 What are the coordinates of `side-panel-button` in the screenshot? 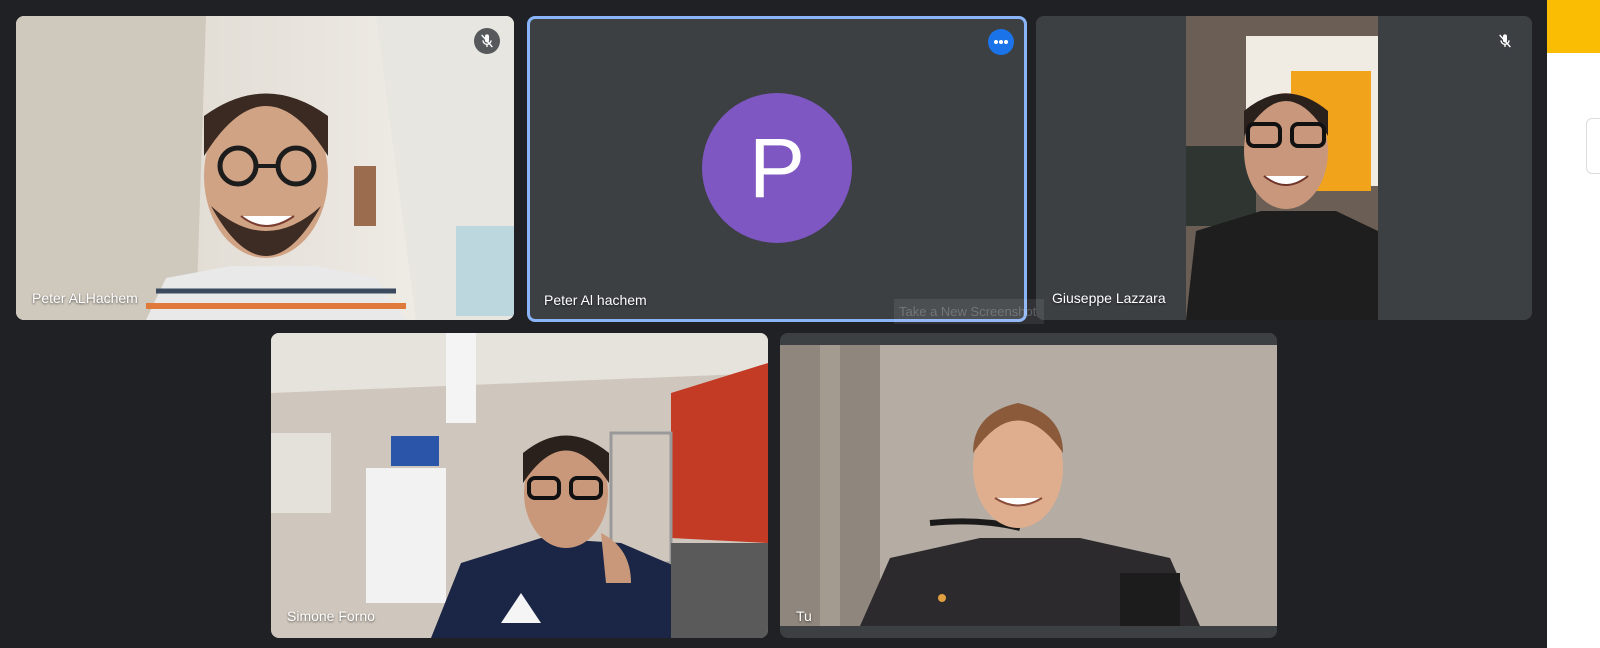 It's located at (1593, 146).